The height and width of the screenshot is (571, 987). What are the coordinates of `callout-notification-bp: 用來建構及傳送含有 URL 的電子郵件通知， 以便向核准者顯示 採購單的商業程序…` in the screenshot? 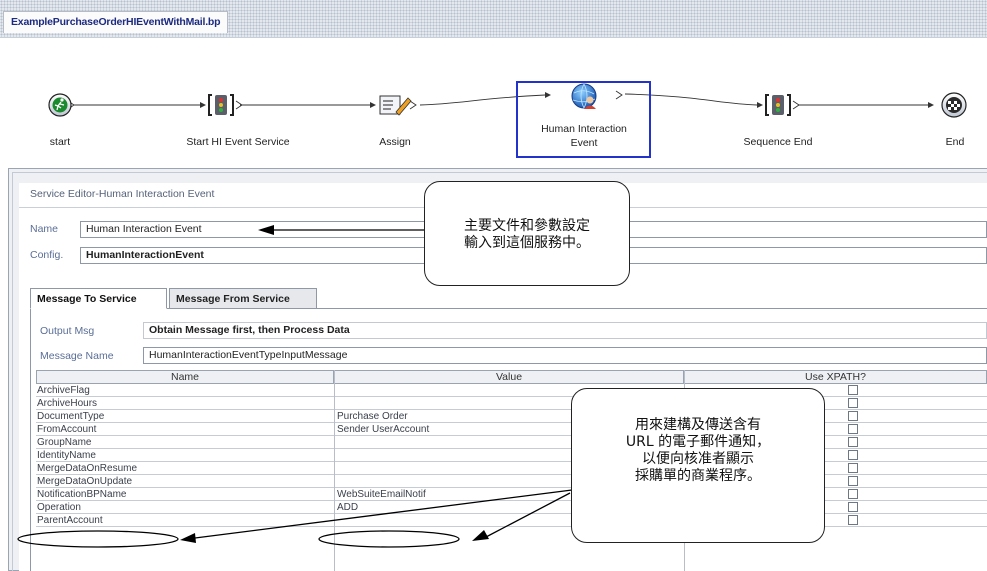 It's located at (698, 465).